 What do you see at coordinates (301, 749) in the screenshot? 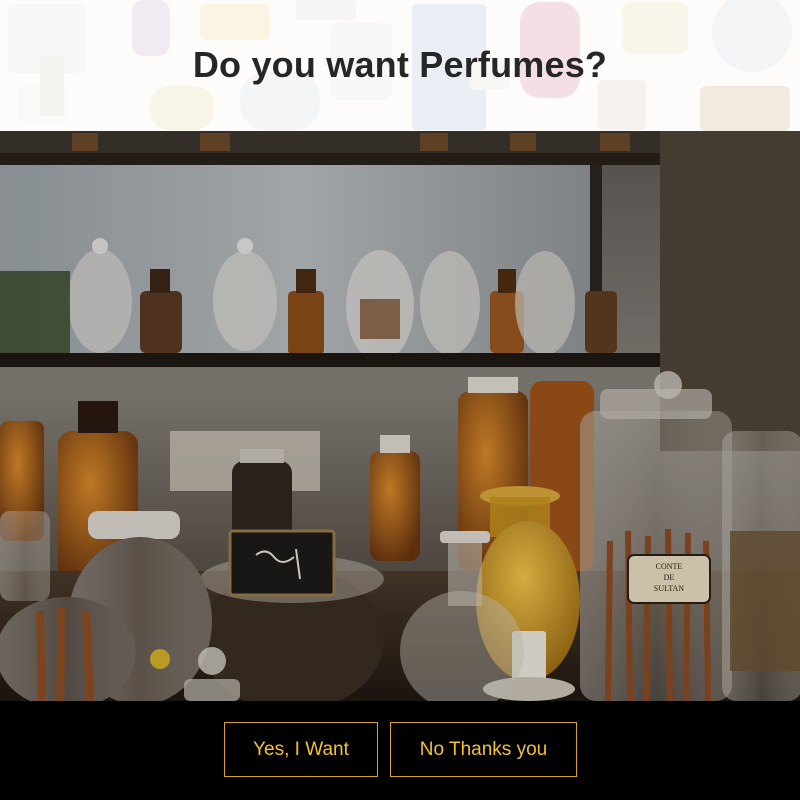
I see `yes-i-want-button: Yes, I Want` at bounding box center [301, 749].